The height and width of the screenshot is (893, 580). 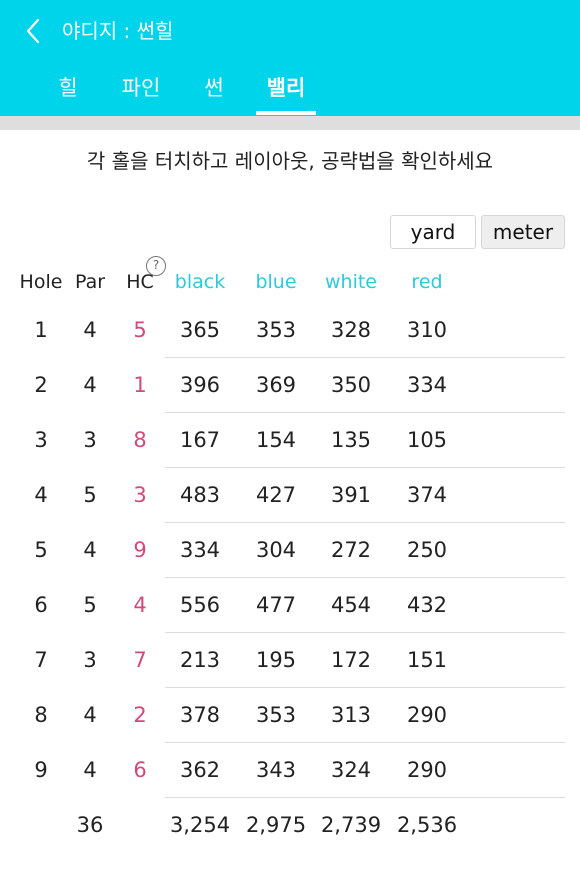 I want to click on white-distance: 313, so click(x=351, y=715).